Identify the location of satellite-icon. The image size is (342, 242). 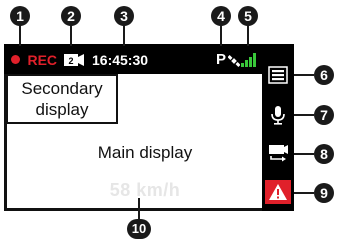
(234, 60).